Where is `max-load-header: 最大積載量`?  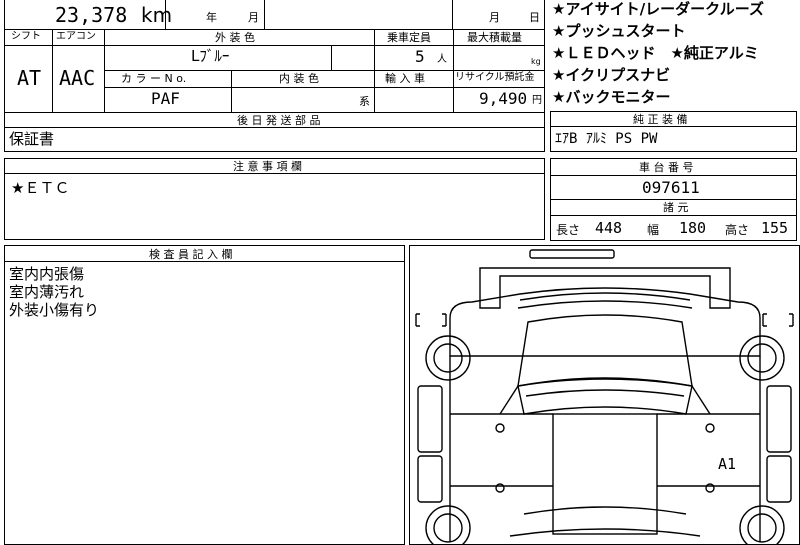
max-load-header: 最大積載量 is located at coordinates (494, 37).